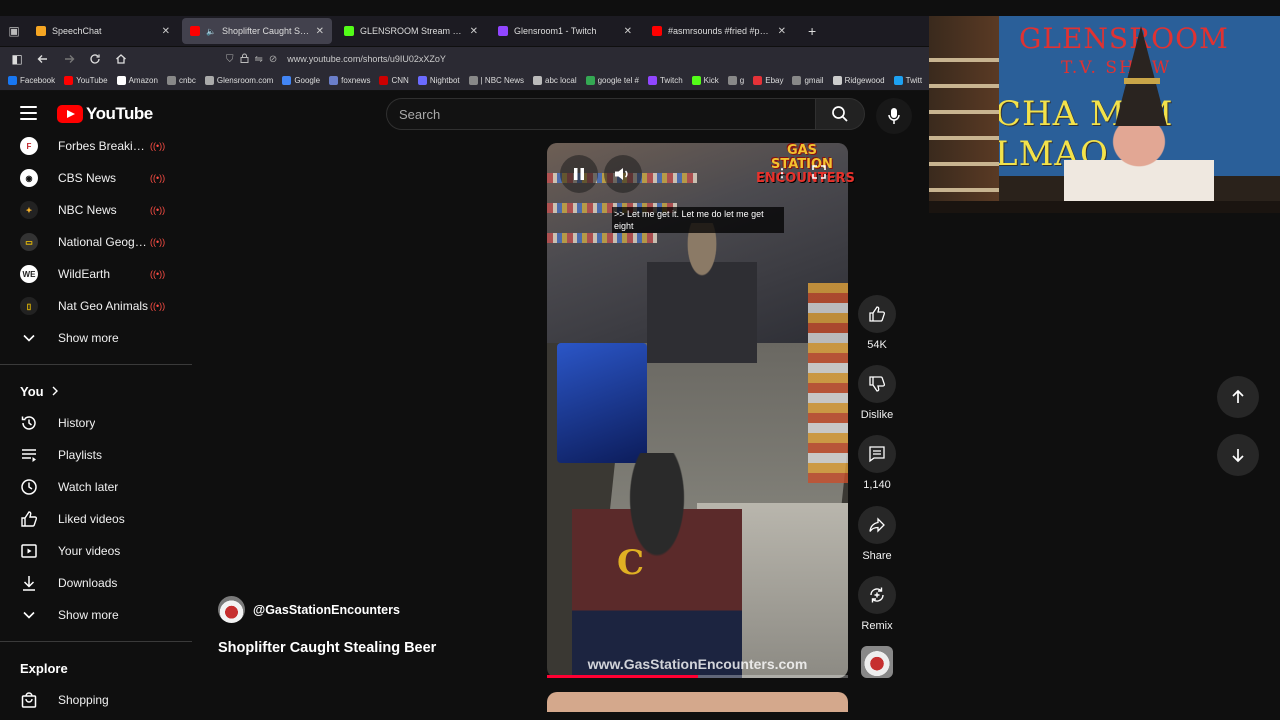  Describe the element at coordinates (877, 454) in the screenshot. I see `comments-button` at that location.